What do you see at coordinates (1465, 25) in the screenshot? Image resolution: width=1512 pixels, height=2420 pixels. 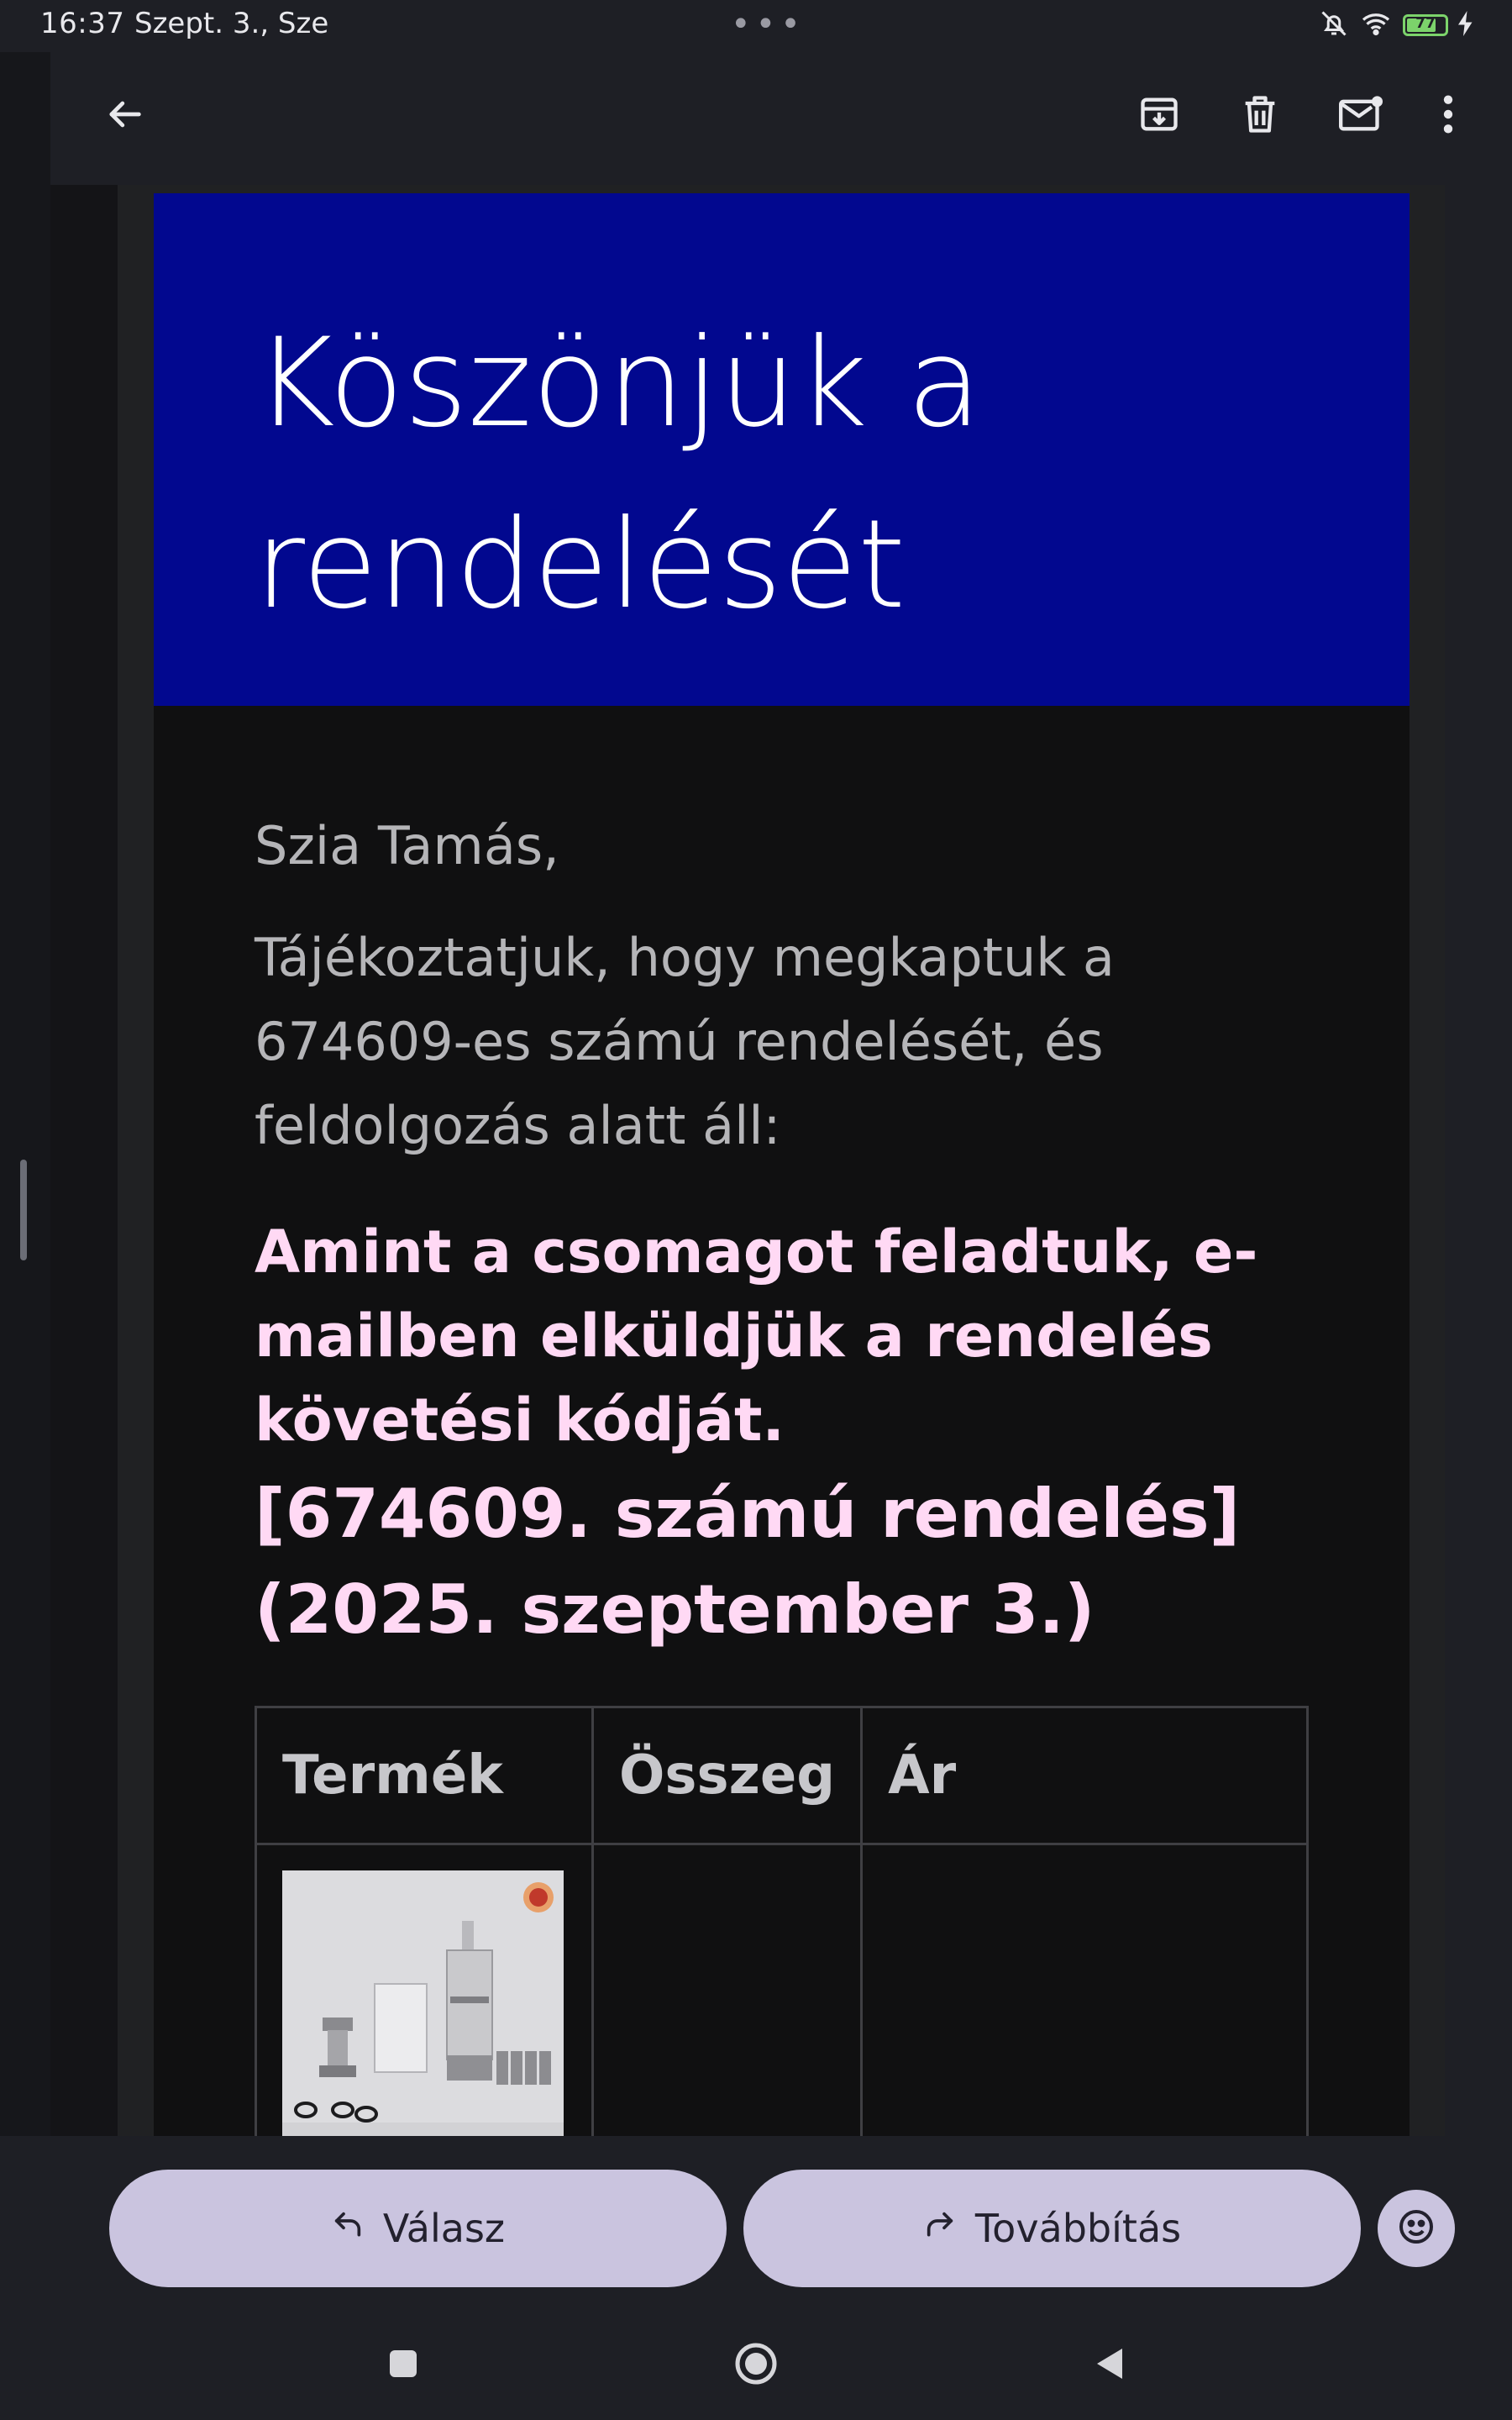 I see `charging-icon` at bounding box center [1465, 25].